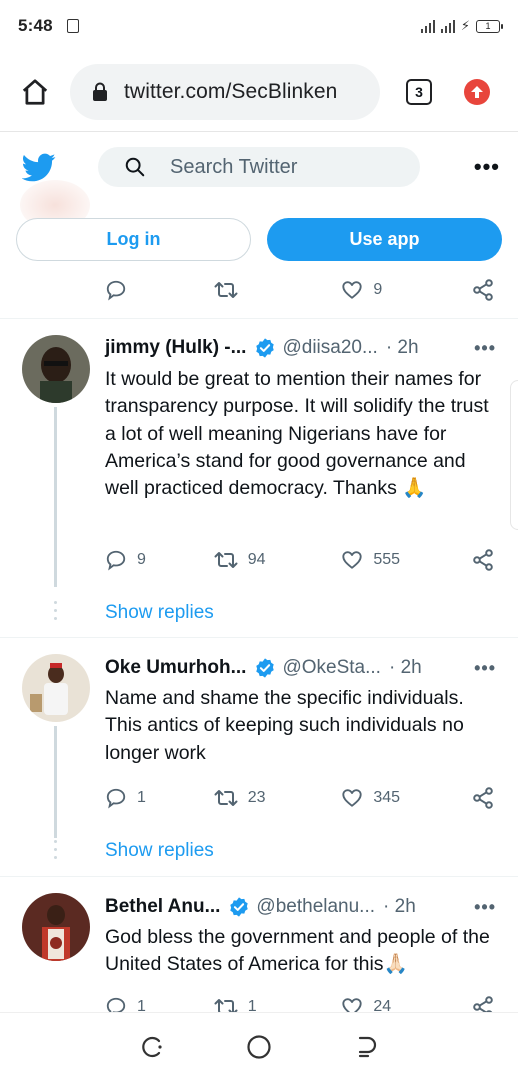 Image resolution: width=518 pixels, height=1080 pixels. Describe the element at coordinates (406, 560) in the screenshot. I see `like-button: 555` at that location.